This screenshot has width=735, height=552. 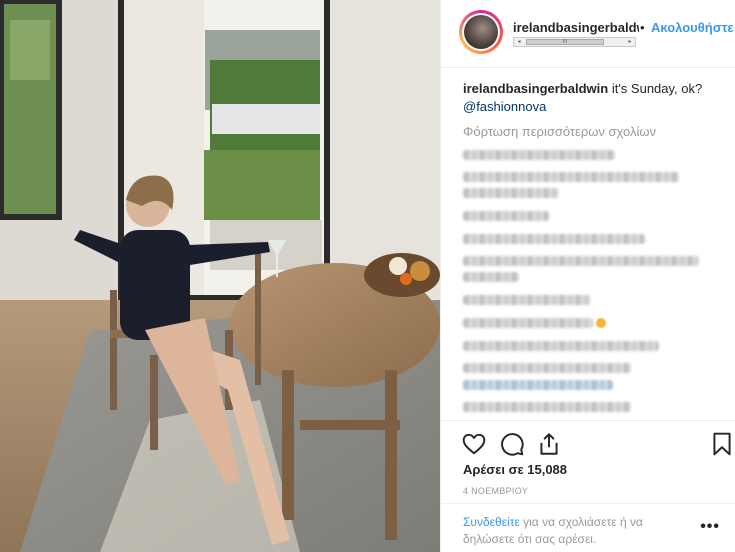 What do you see at coordinates (549, 444) in the screenshot?
I see `share-icon` at bounding box center [549, 444].